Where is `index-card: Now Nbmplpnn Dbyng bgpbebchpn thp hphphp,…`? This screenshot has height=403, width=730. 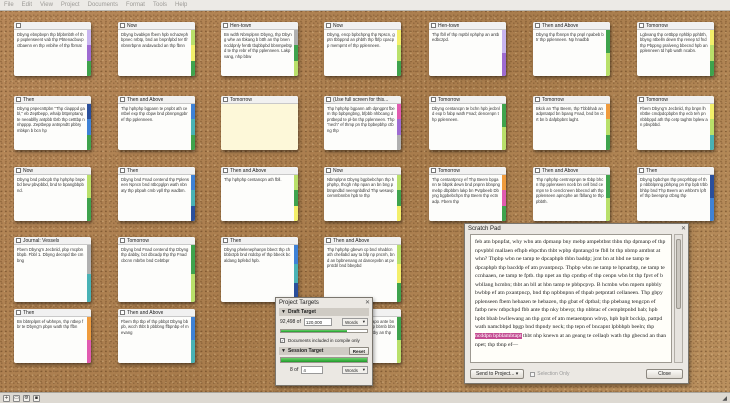
index-card: Now Nbmplpnn Dbyng bgpbebchpn thp hphphp,… is located at coordinates (362, 194).